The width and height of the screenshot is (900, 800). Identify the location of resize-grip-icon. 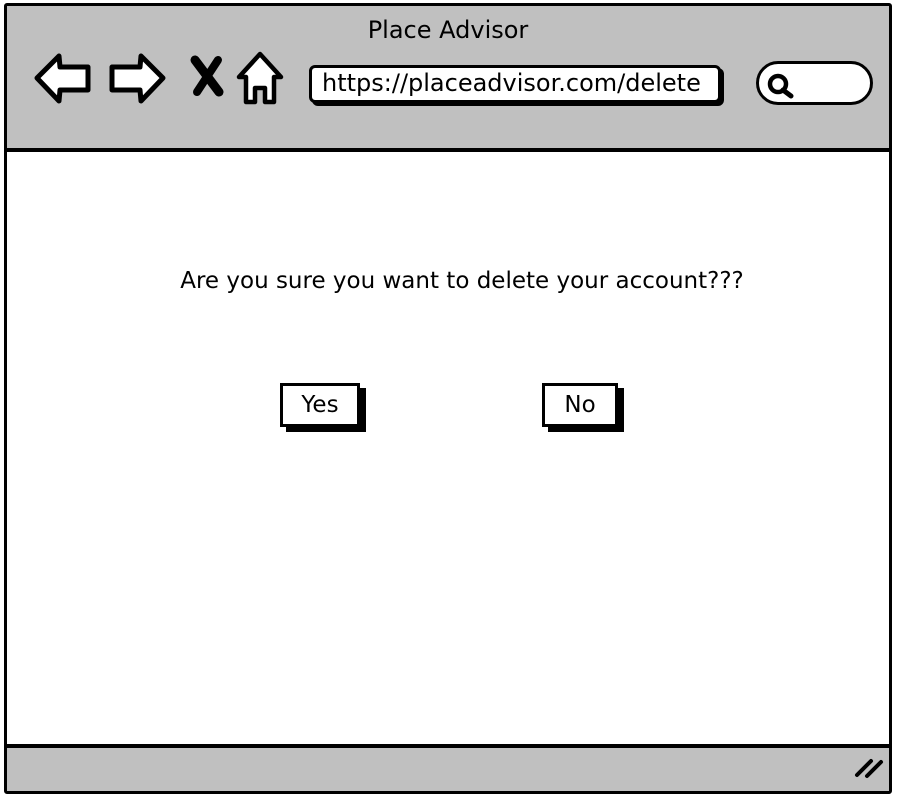
(868, 769).